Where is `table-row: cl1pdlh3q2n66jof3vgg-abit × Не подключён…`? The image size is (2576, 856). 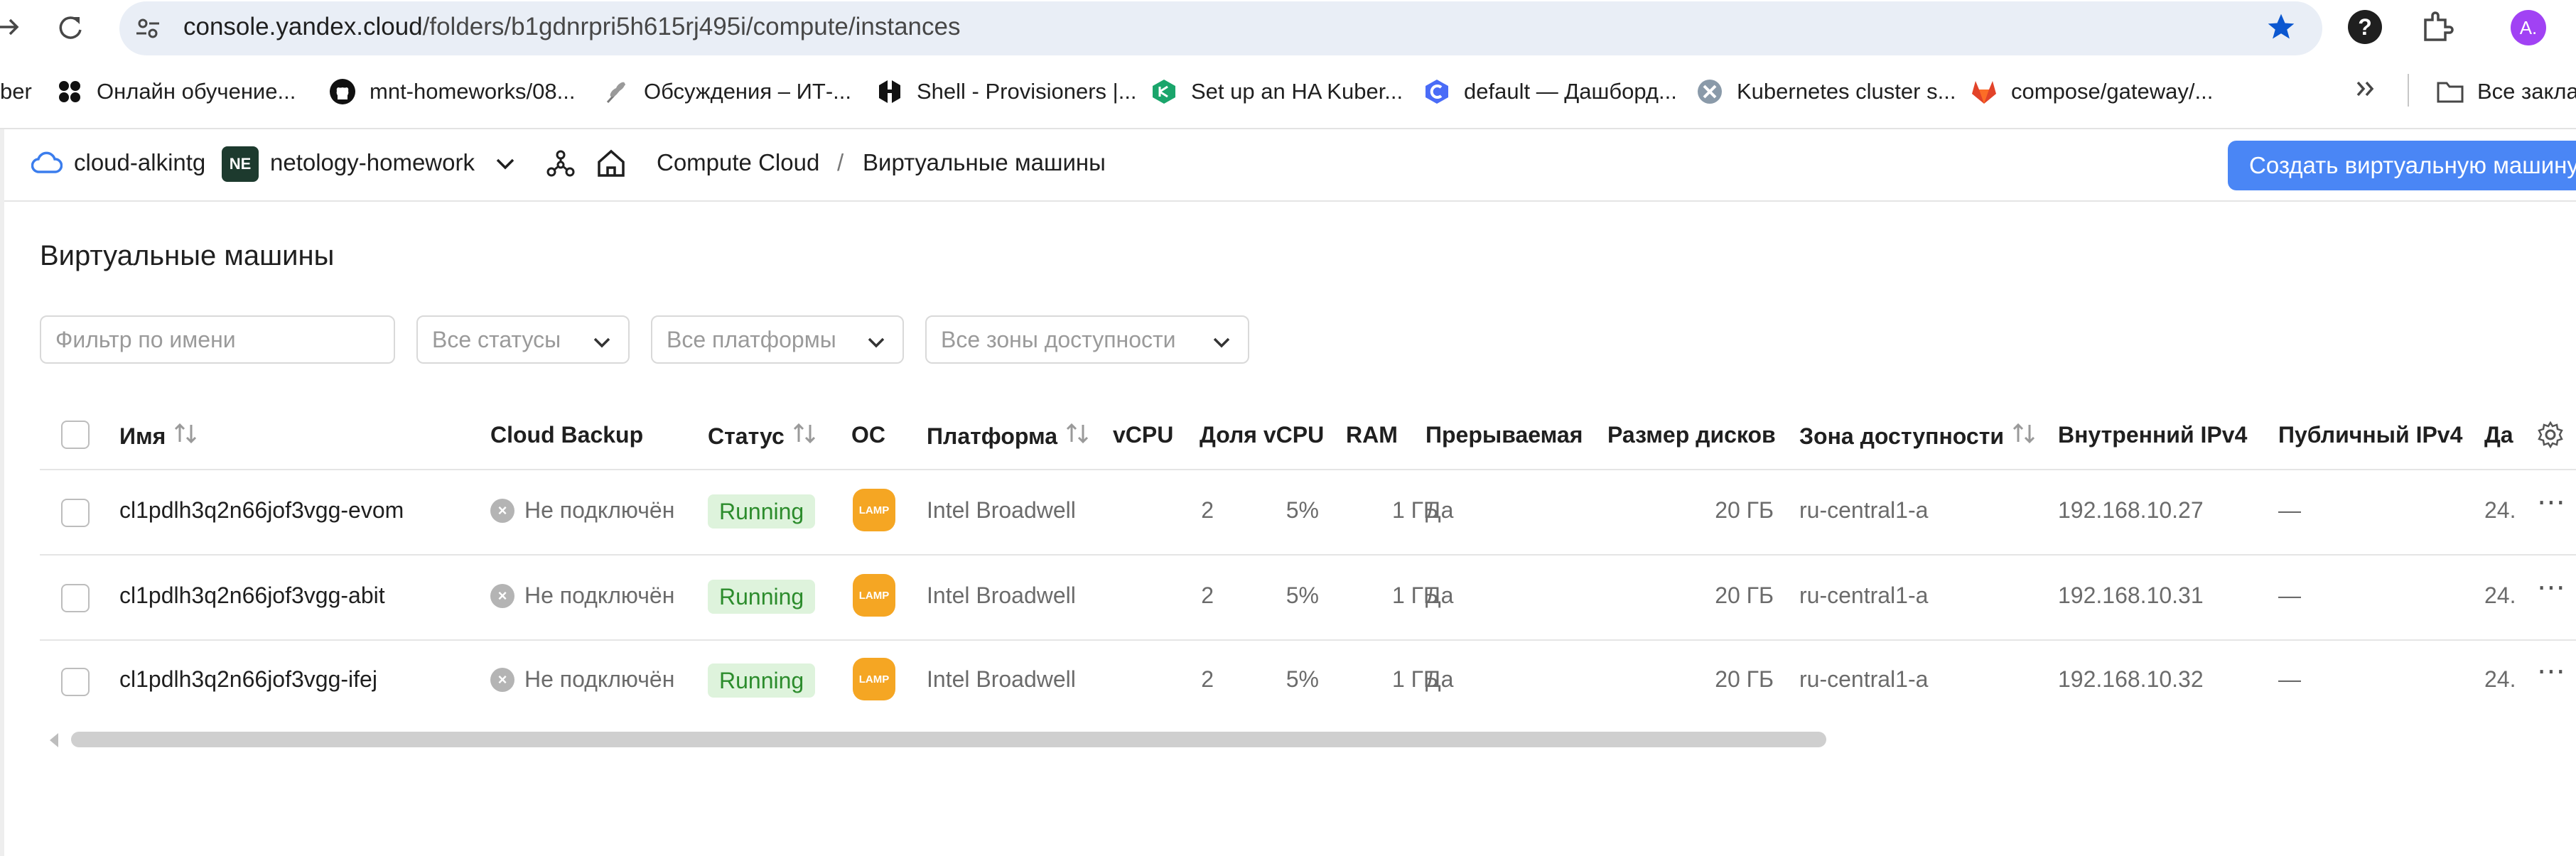 table-row: cl1pdlh3q2n66jof3vgg-abit × Не подключён… is located at coordinates (1308, 597).